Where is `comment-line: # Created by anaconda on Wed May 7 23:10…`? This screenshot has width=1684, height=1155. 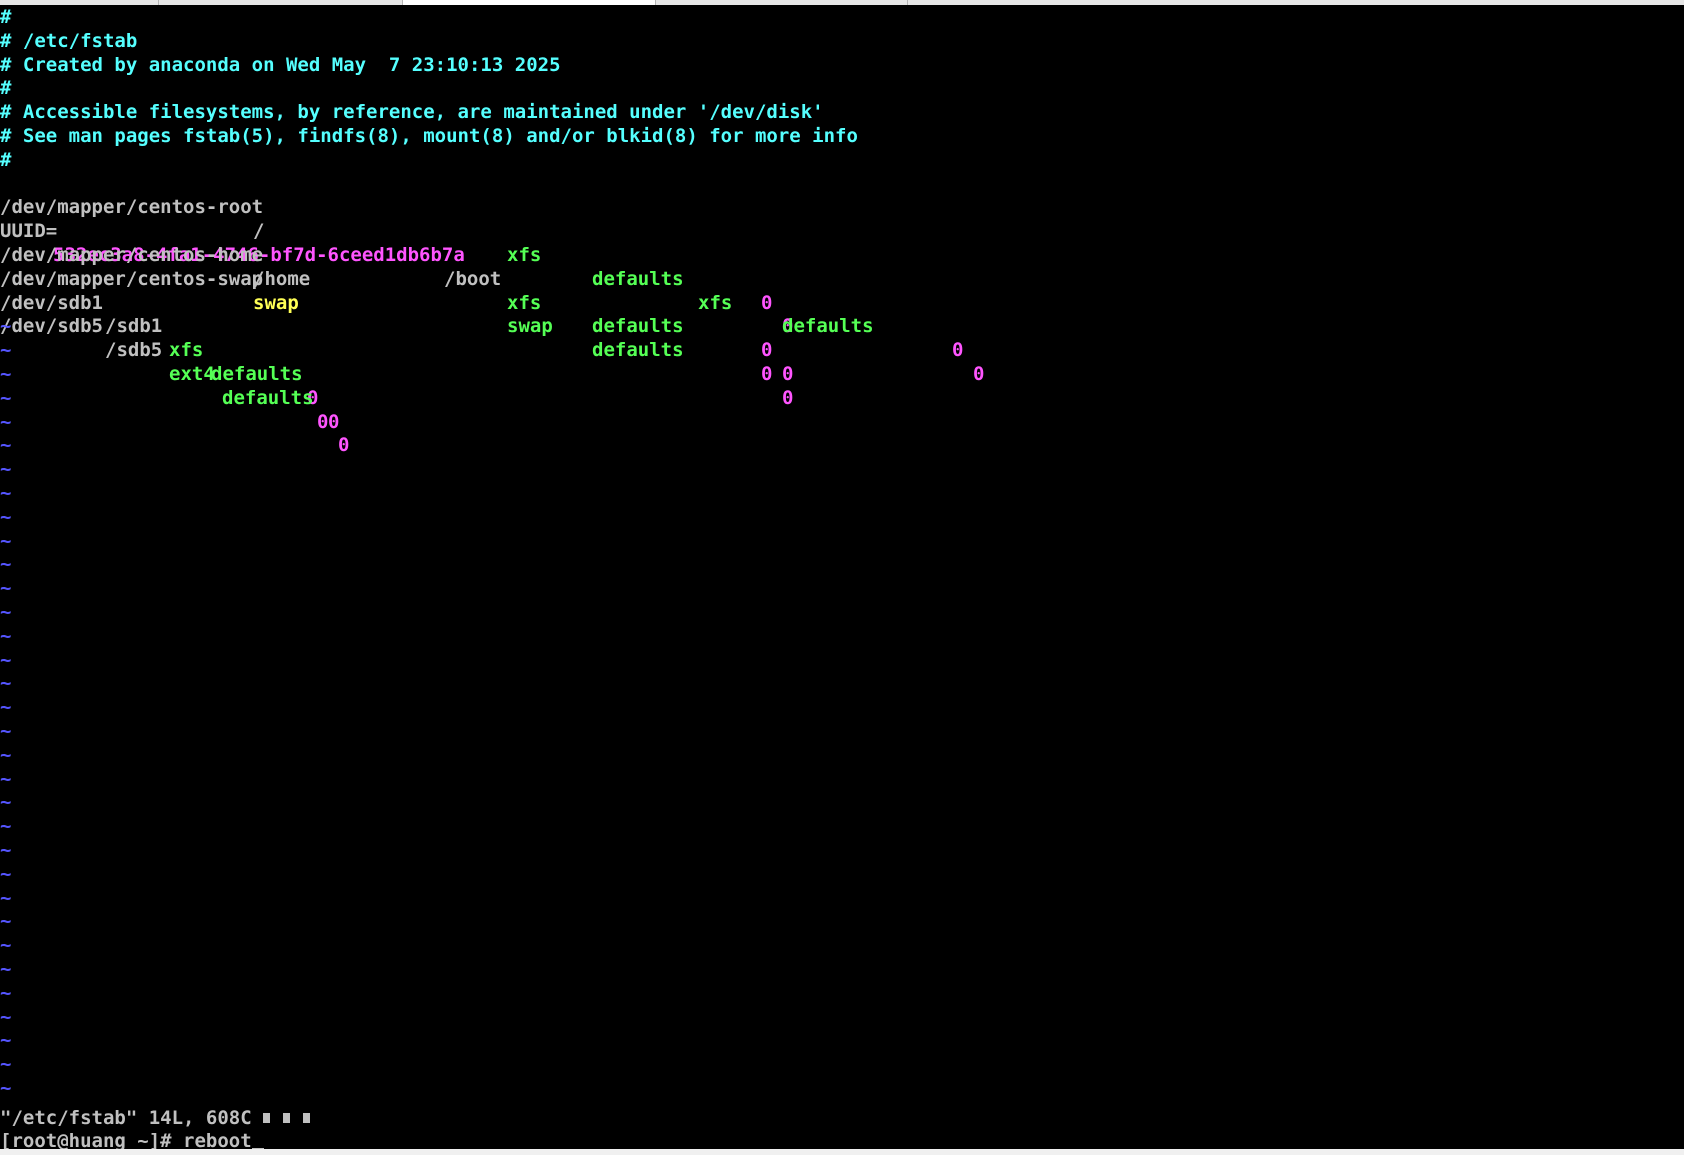
comment-line: # Created by anaconda on Wed May 7 23:10… is located at coordinates (280, 64).